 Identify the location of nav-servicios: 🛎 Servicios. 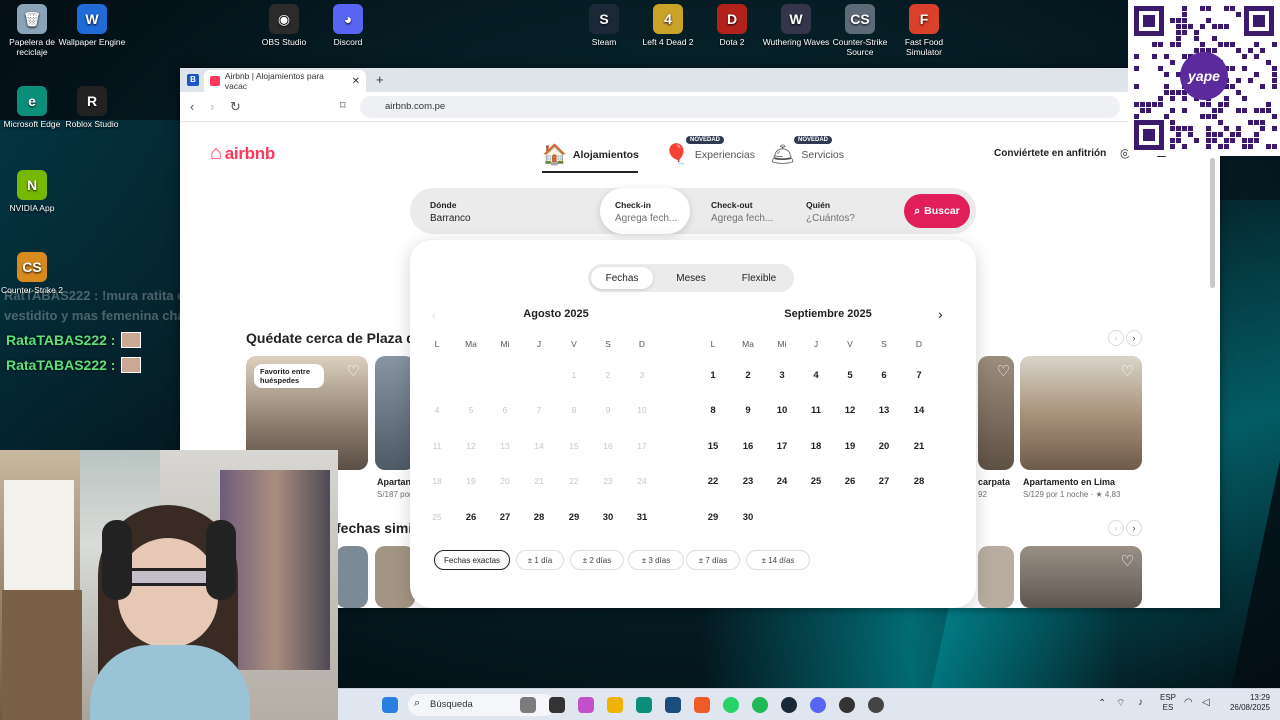
(807, 154).